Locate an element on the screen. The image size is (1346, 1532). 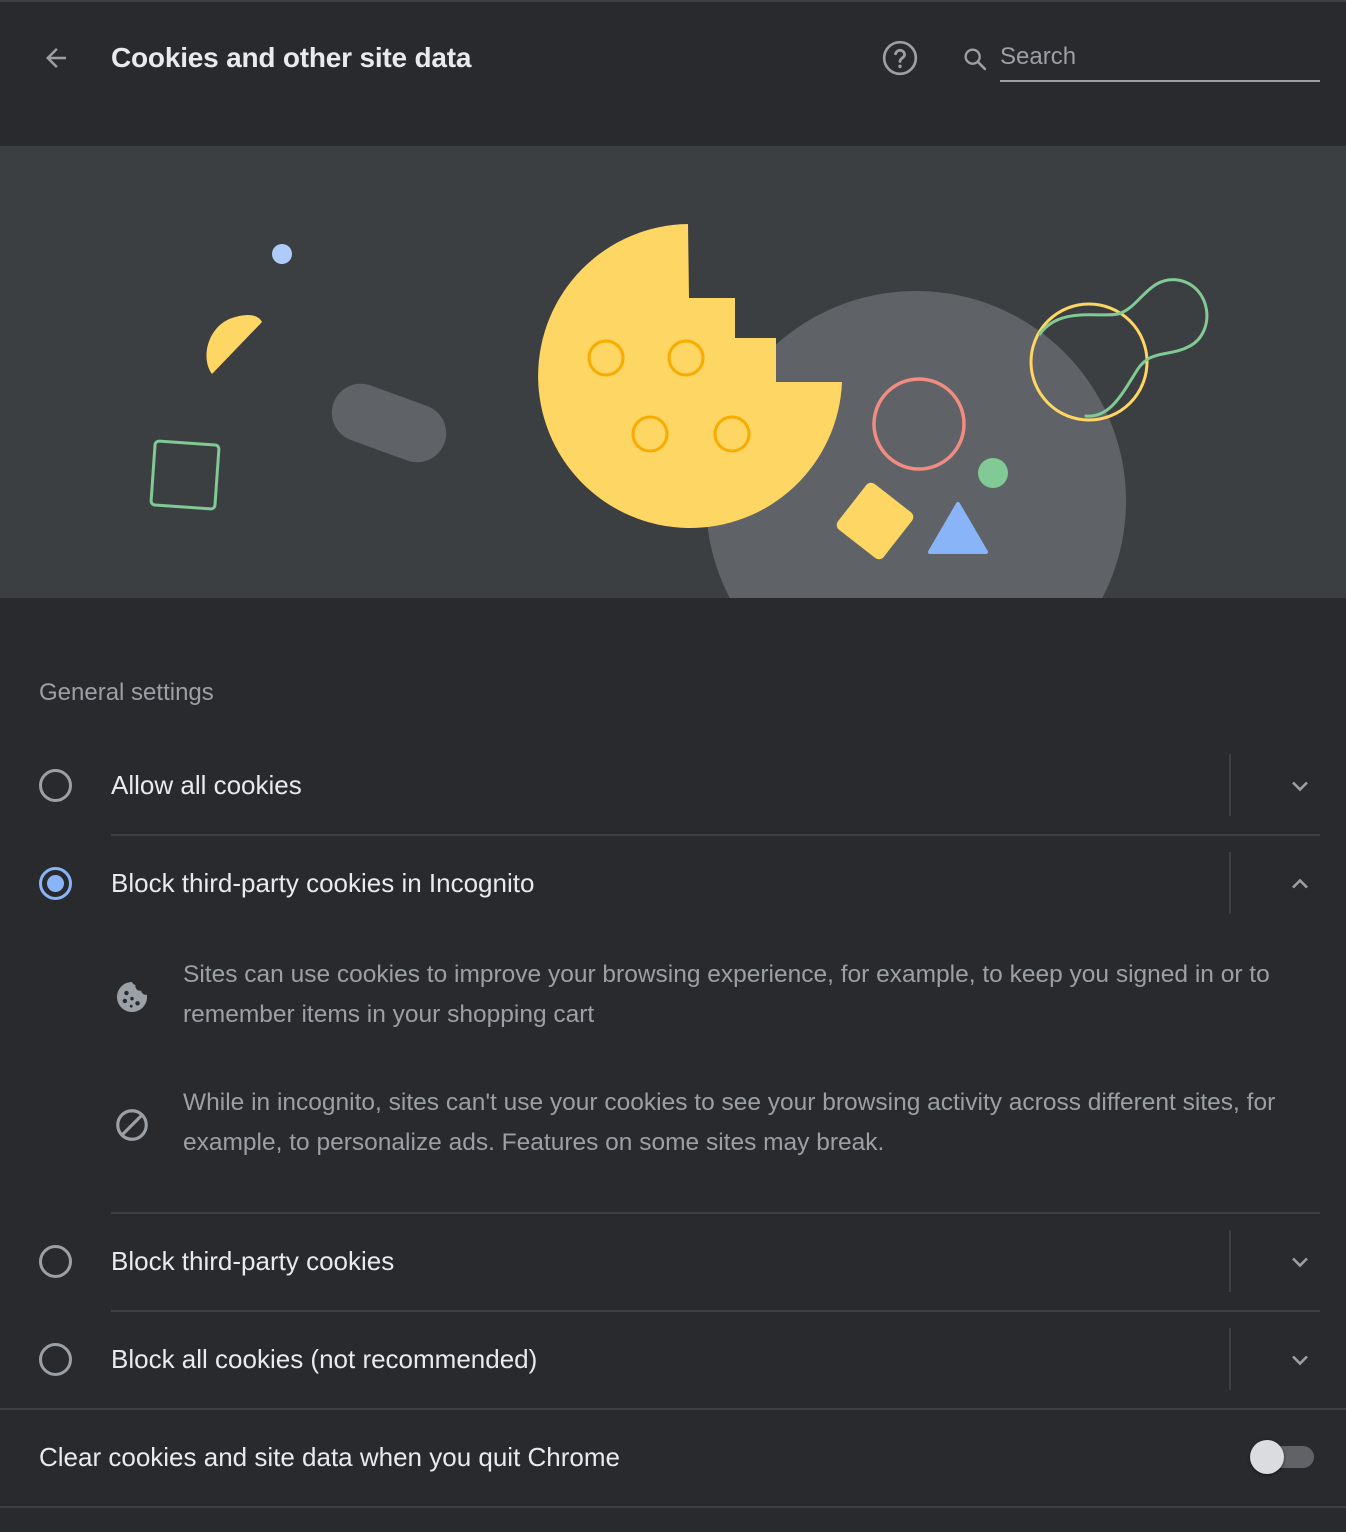
toggle-knob is located at coordinates (1267, 1457).